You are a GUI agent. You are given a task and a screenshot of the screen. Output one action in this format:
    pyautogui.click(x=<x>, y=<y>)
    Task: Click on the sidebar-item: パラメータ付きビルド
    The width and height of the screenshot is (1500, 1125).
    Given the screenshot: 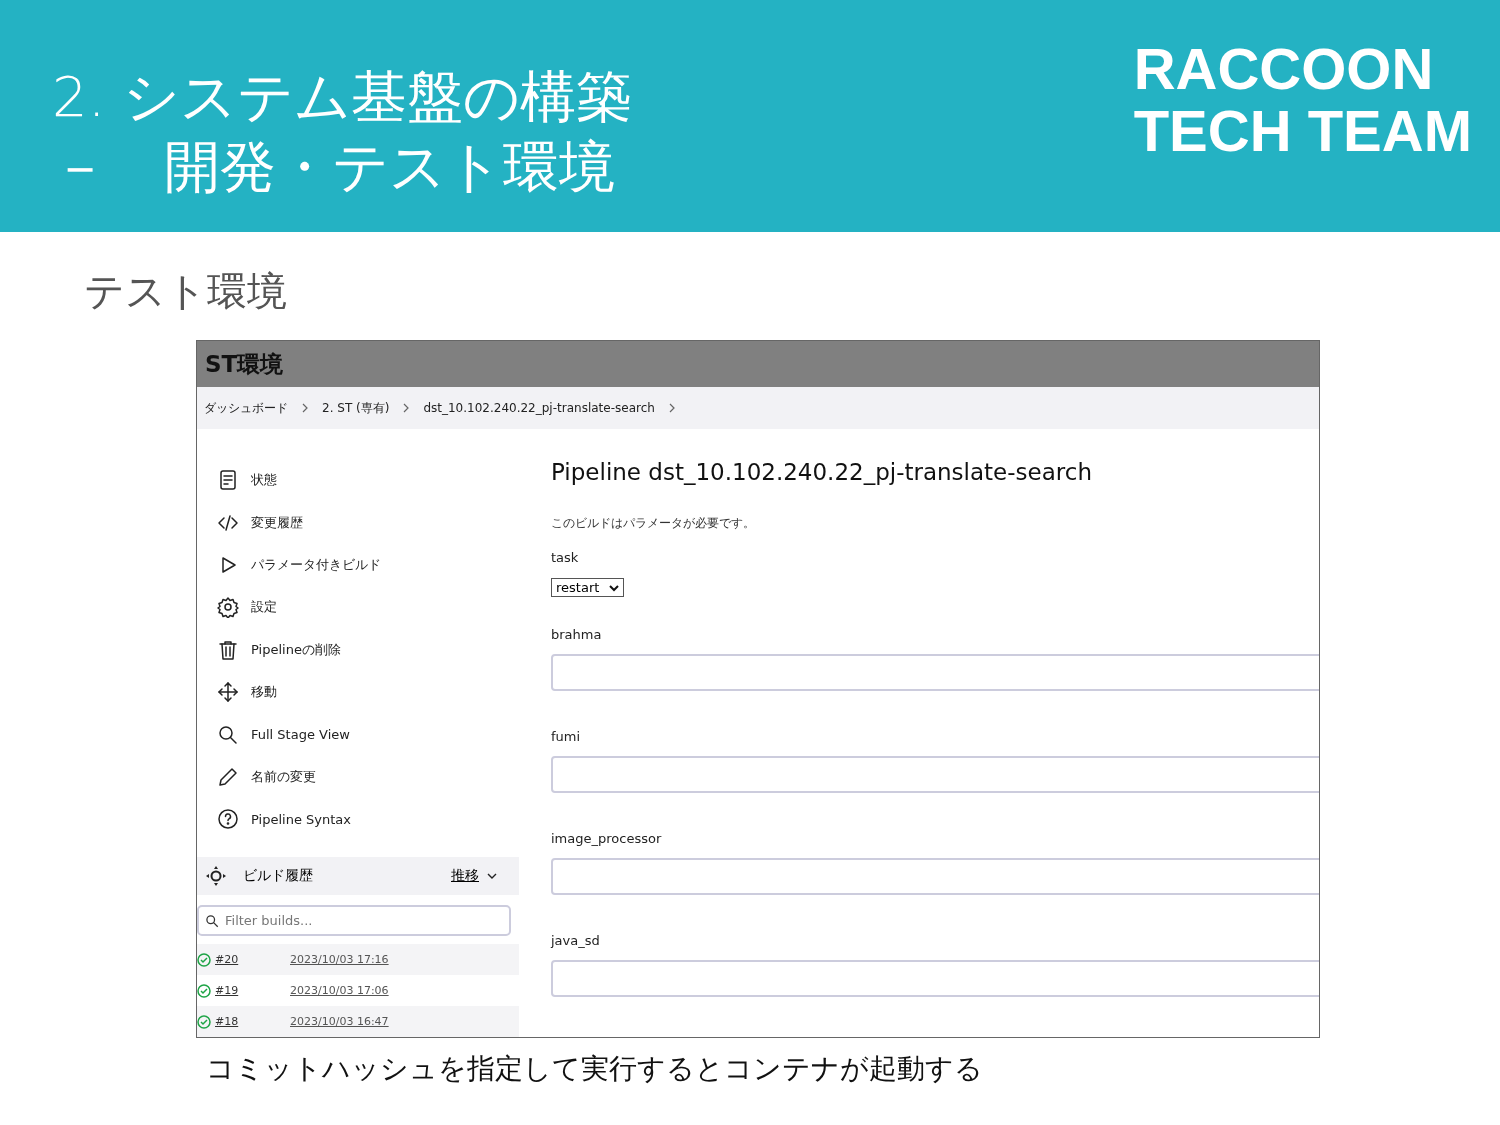 What is the action you would take?
    pyautogui.click(x=316, y=564)
    